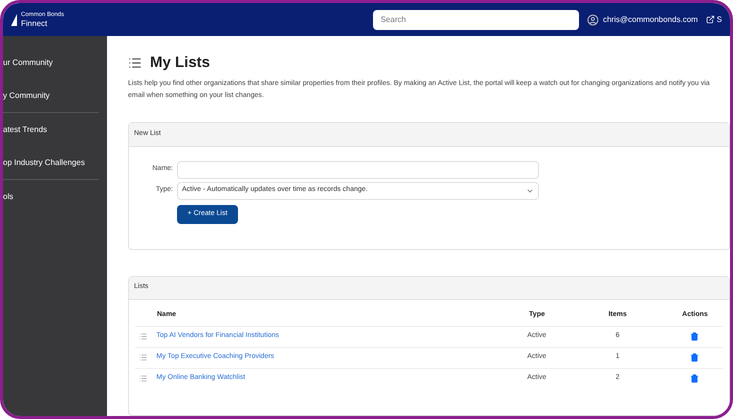 The image size is (733, 419). What do you see at coordinates (650, 20) in the screenshot?
I see `user-email: chris@commonbonds.com` at bounding box center [650, 20].